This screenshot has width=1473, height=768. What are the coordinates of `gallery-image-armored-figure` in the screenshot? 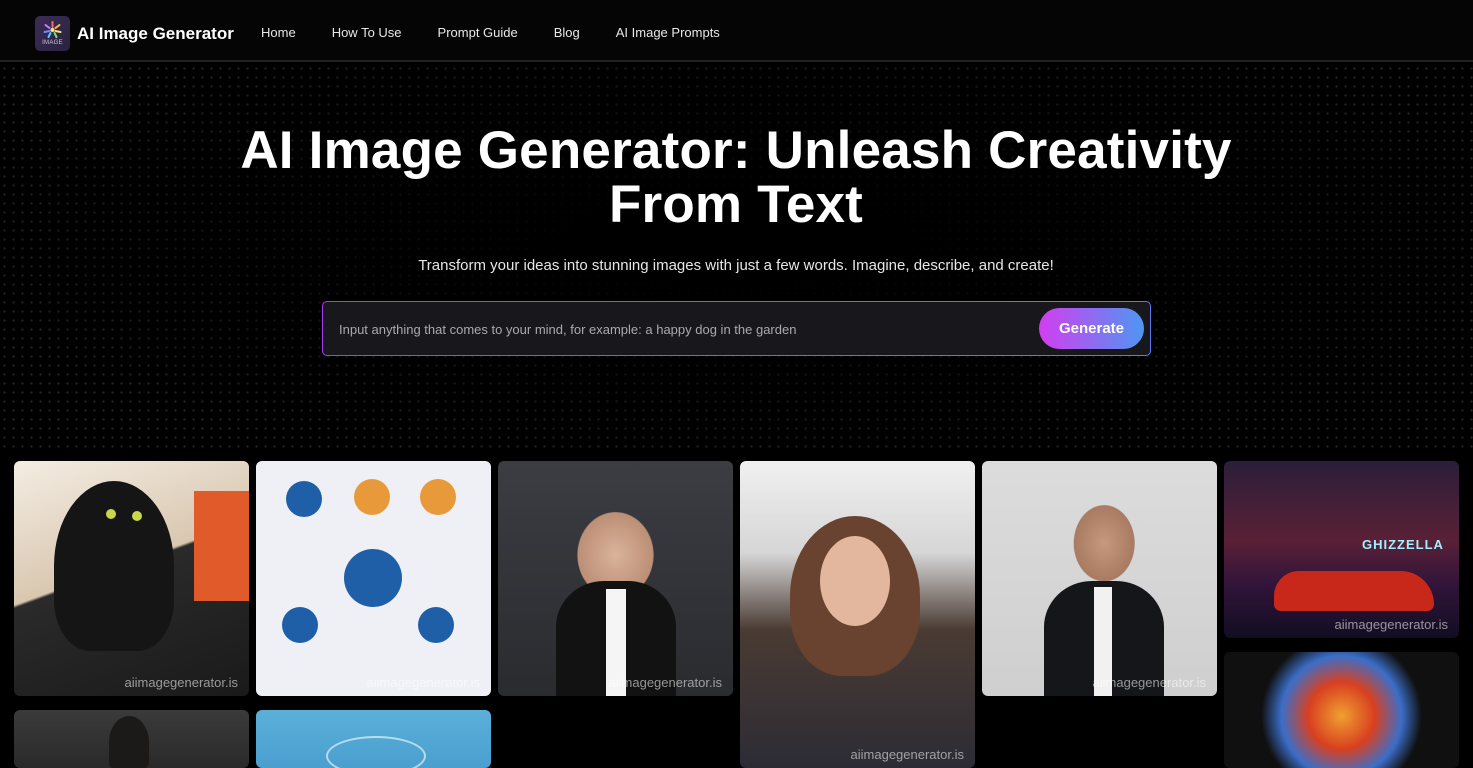 It's located at (131, 739).